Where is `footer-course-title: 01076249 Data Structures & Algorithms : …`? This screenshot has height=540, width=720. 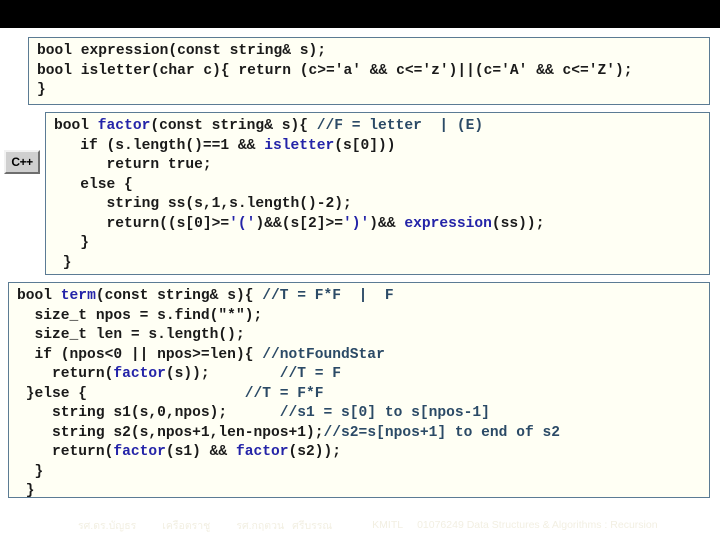
footer-course-title: 01076249 Data Structures & Algorithms : … is located at coordinates (537, 525).